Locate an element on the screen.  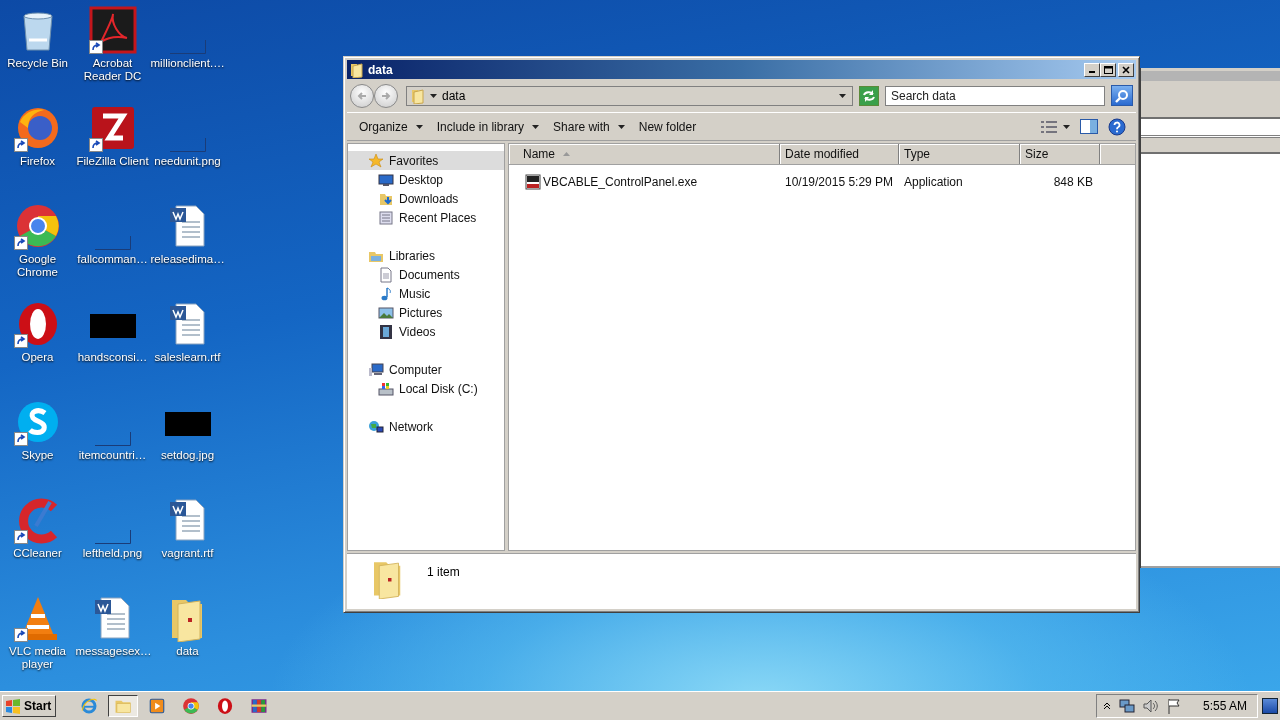
address-bar: data is located at coordinates (629, 95).